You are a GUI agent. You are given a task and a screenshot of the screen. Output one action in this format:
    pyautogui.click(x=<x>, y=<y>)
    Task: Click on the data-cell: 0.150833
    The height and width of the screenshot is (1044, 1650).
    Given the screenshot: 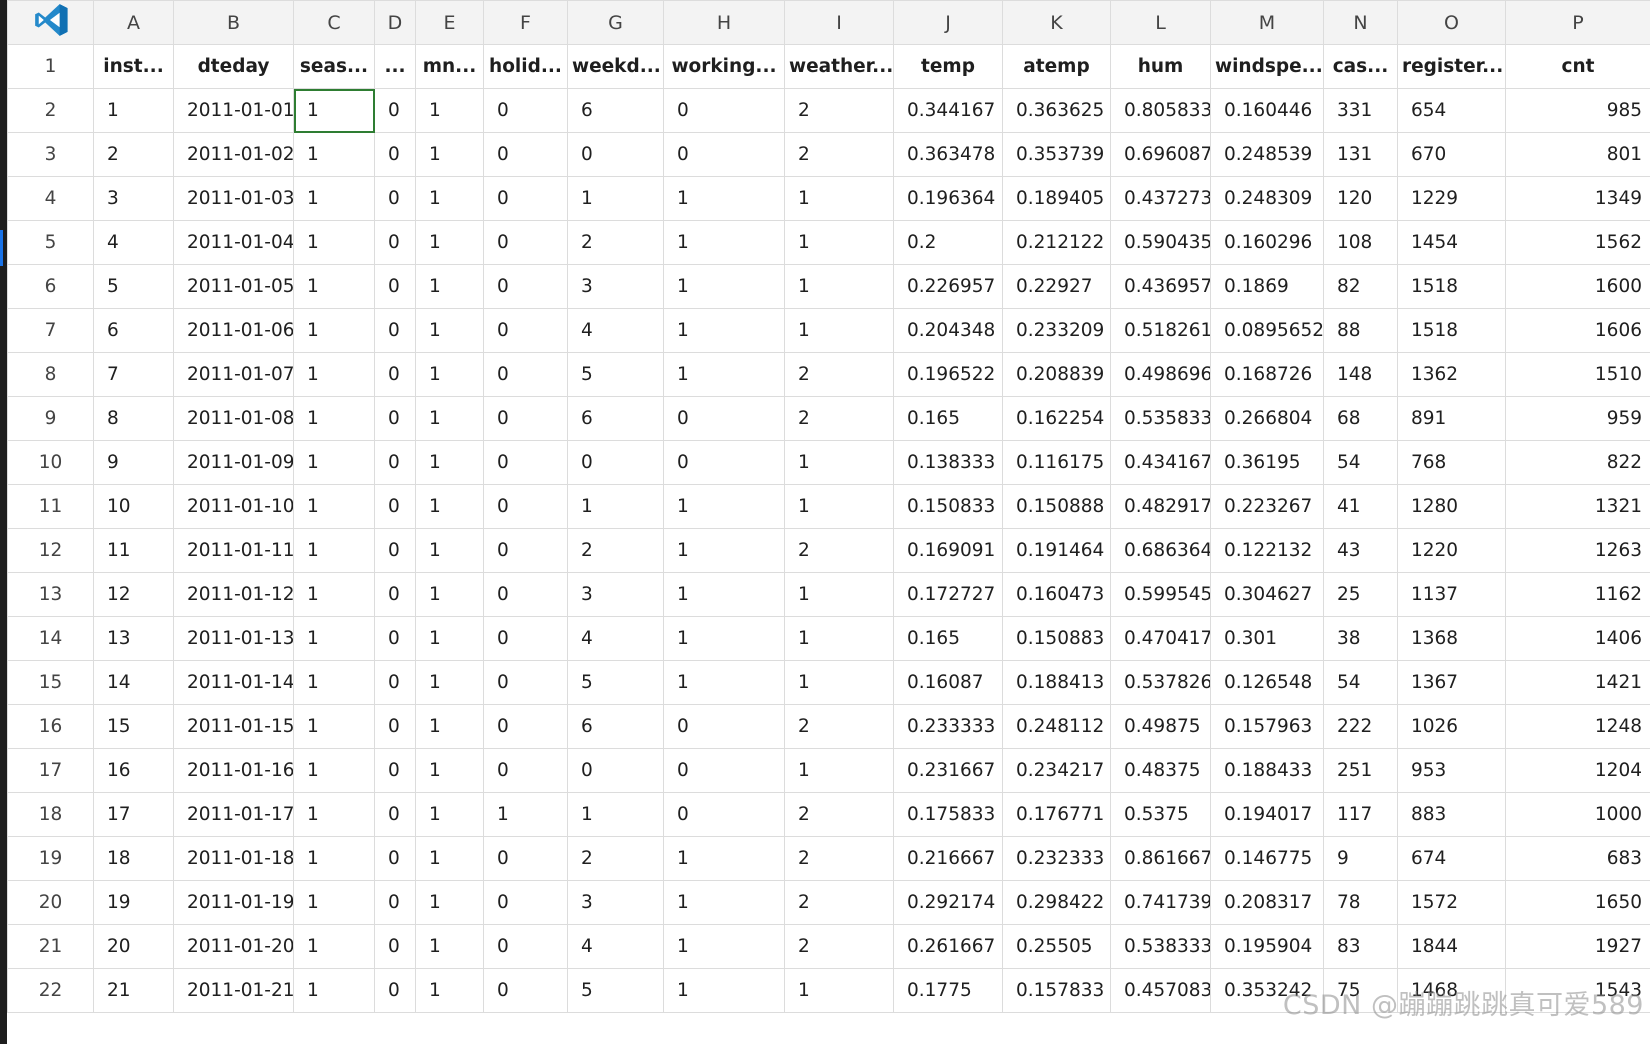 What is the action you would take?
    pyautogui.click(x=948, y=506)
    